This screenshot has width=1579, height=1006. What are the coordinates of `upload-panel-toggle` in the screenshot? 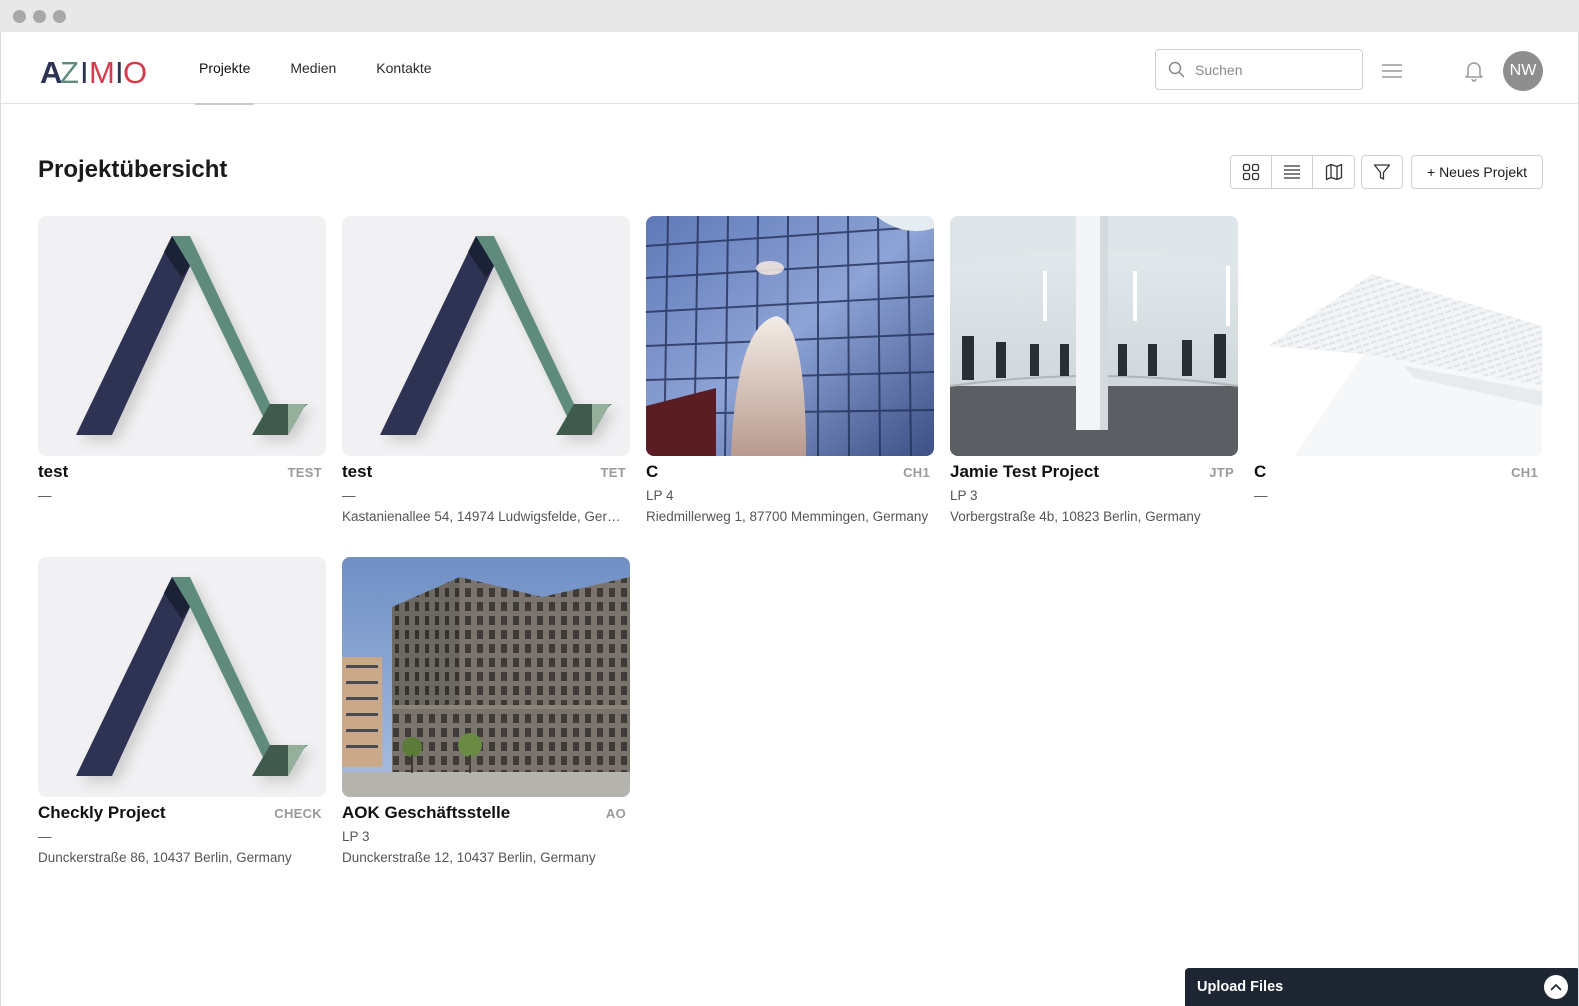 It's located at (1556, 987).